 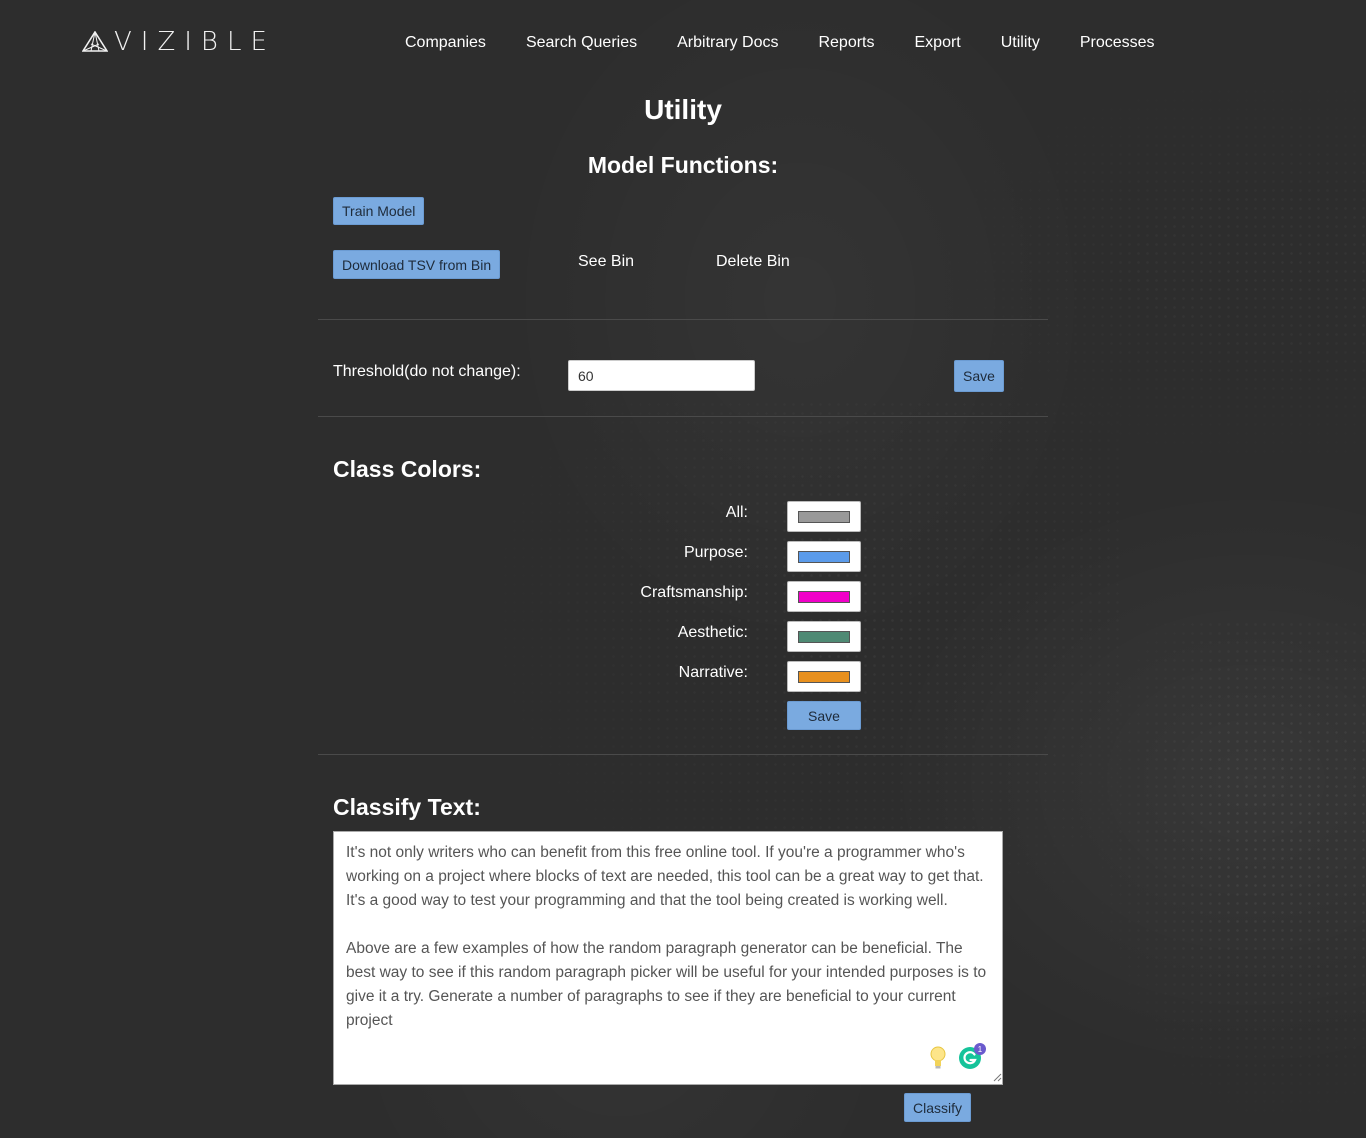 I want to click on nav-export: Export, so click(x=938, y=43).